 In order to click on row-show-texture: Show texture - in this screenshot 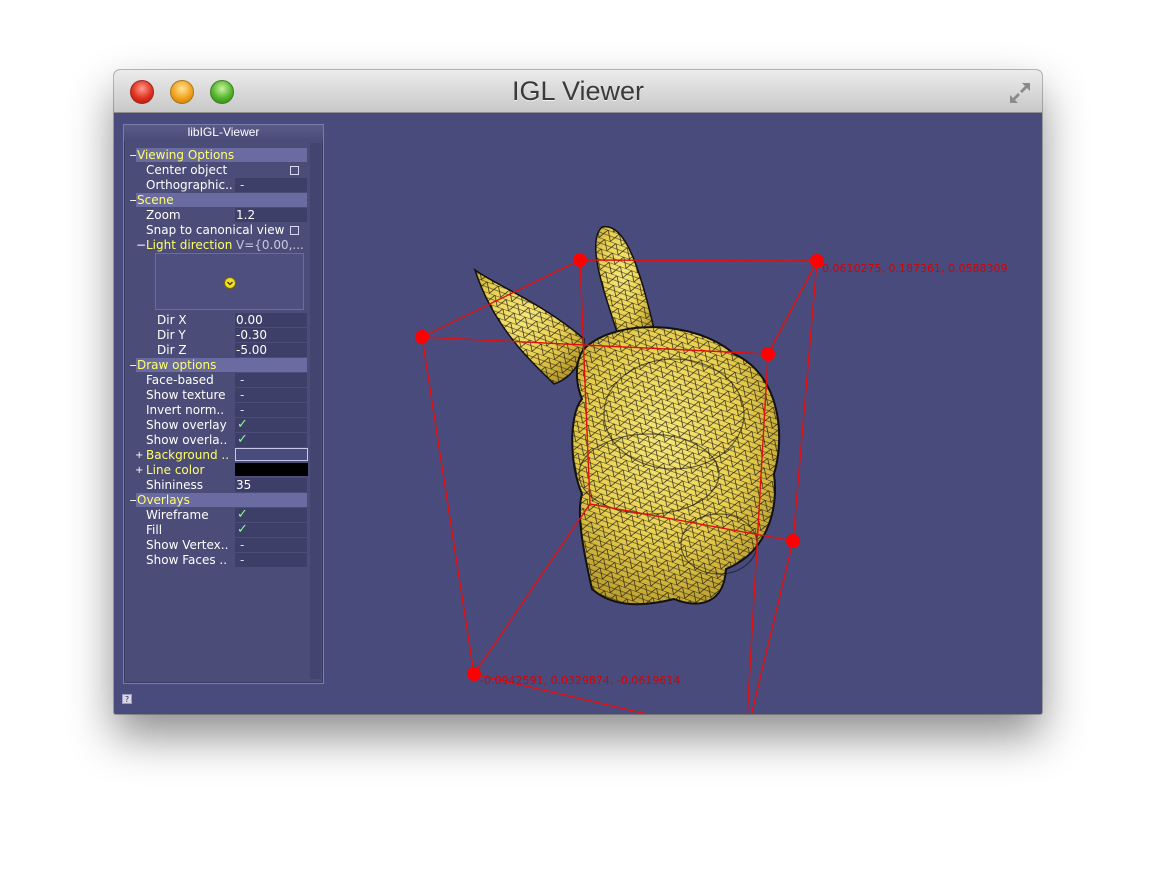, I will do `click(216, 395)`.